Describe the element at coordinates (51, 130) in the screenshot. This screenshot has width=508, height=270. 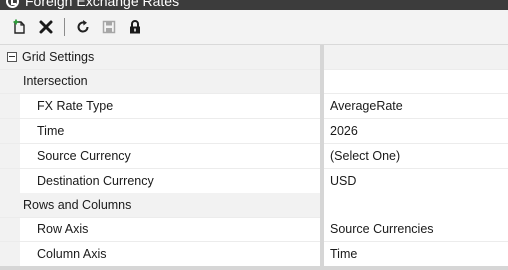
I see `property-name: Time` at that location.